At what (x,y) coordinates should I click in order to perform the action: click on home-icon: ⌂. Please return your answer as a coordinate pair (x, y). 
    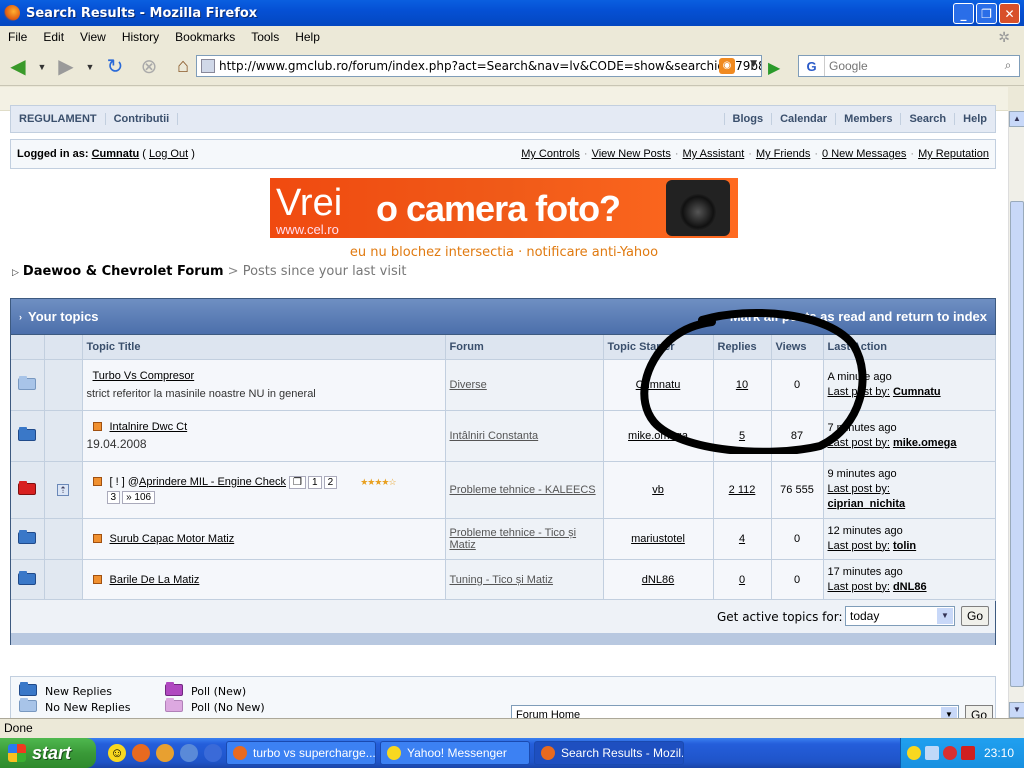
    Looking at the image, I should click on (183, 67).